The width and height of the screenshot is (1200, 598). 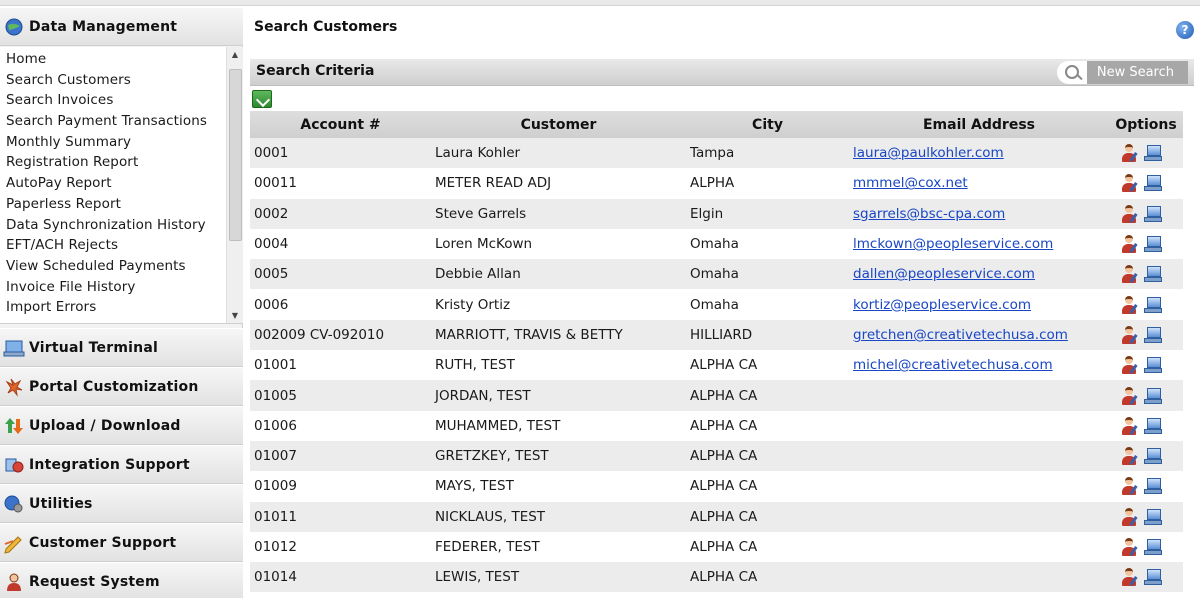 What do you see at coordinates (929, 214) in the screenshot?
I see `email-link: sgarrels@bsc-cpa.com` at bounding box center [929, 214].